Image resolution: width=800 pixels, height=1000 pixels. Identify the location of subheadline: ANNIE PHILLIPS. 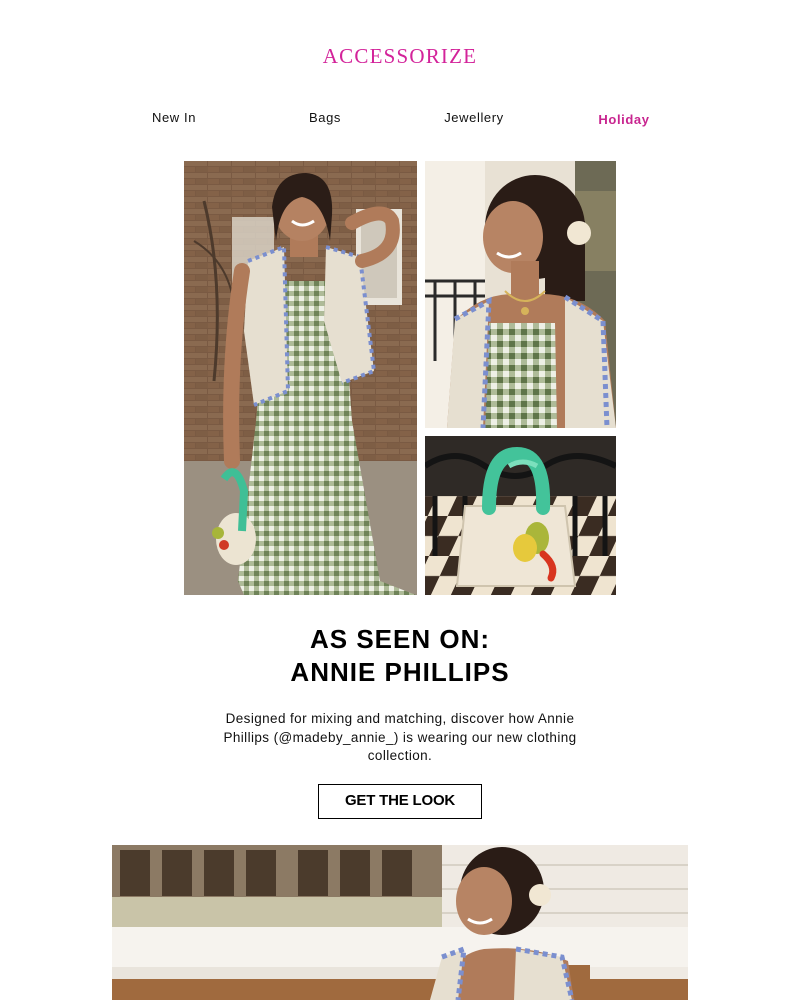
(400, 672).